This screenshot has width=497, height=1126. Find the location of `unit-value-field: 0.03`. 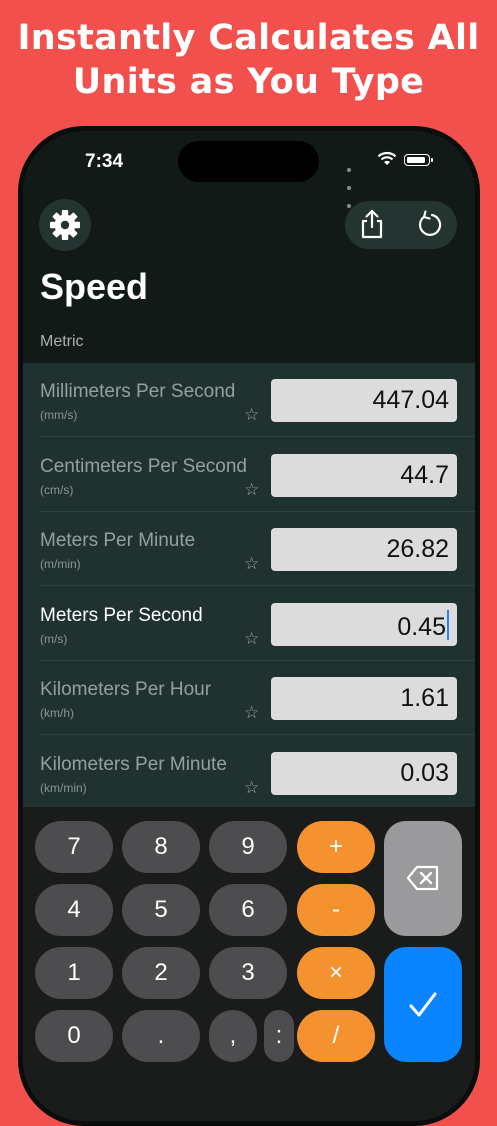

unit-value-field: 0.03 is located at coordinates (364, 773).